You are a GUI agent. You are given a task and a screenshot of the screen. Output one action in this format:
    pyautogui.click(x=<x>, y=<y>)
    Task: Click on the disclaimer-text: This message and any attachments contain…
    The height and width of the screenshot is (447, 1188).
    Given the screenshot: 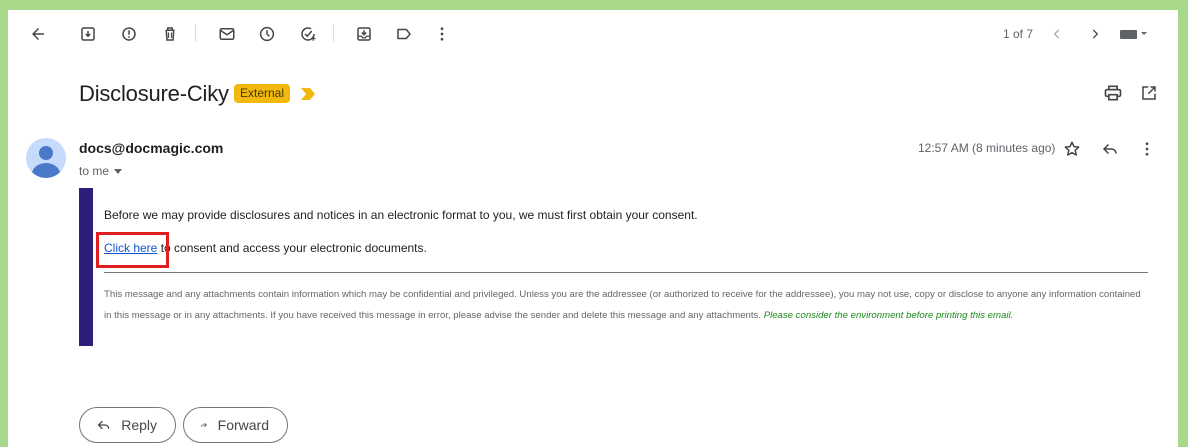 What is the action you would take?
    pyautogui.click(x=627, y=305)
    